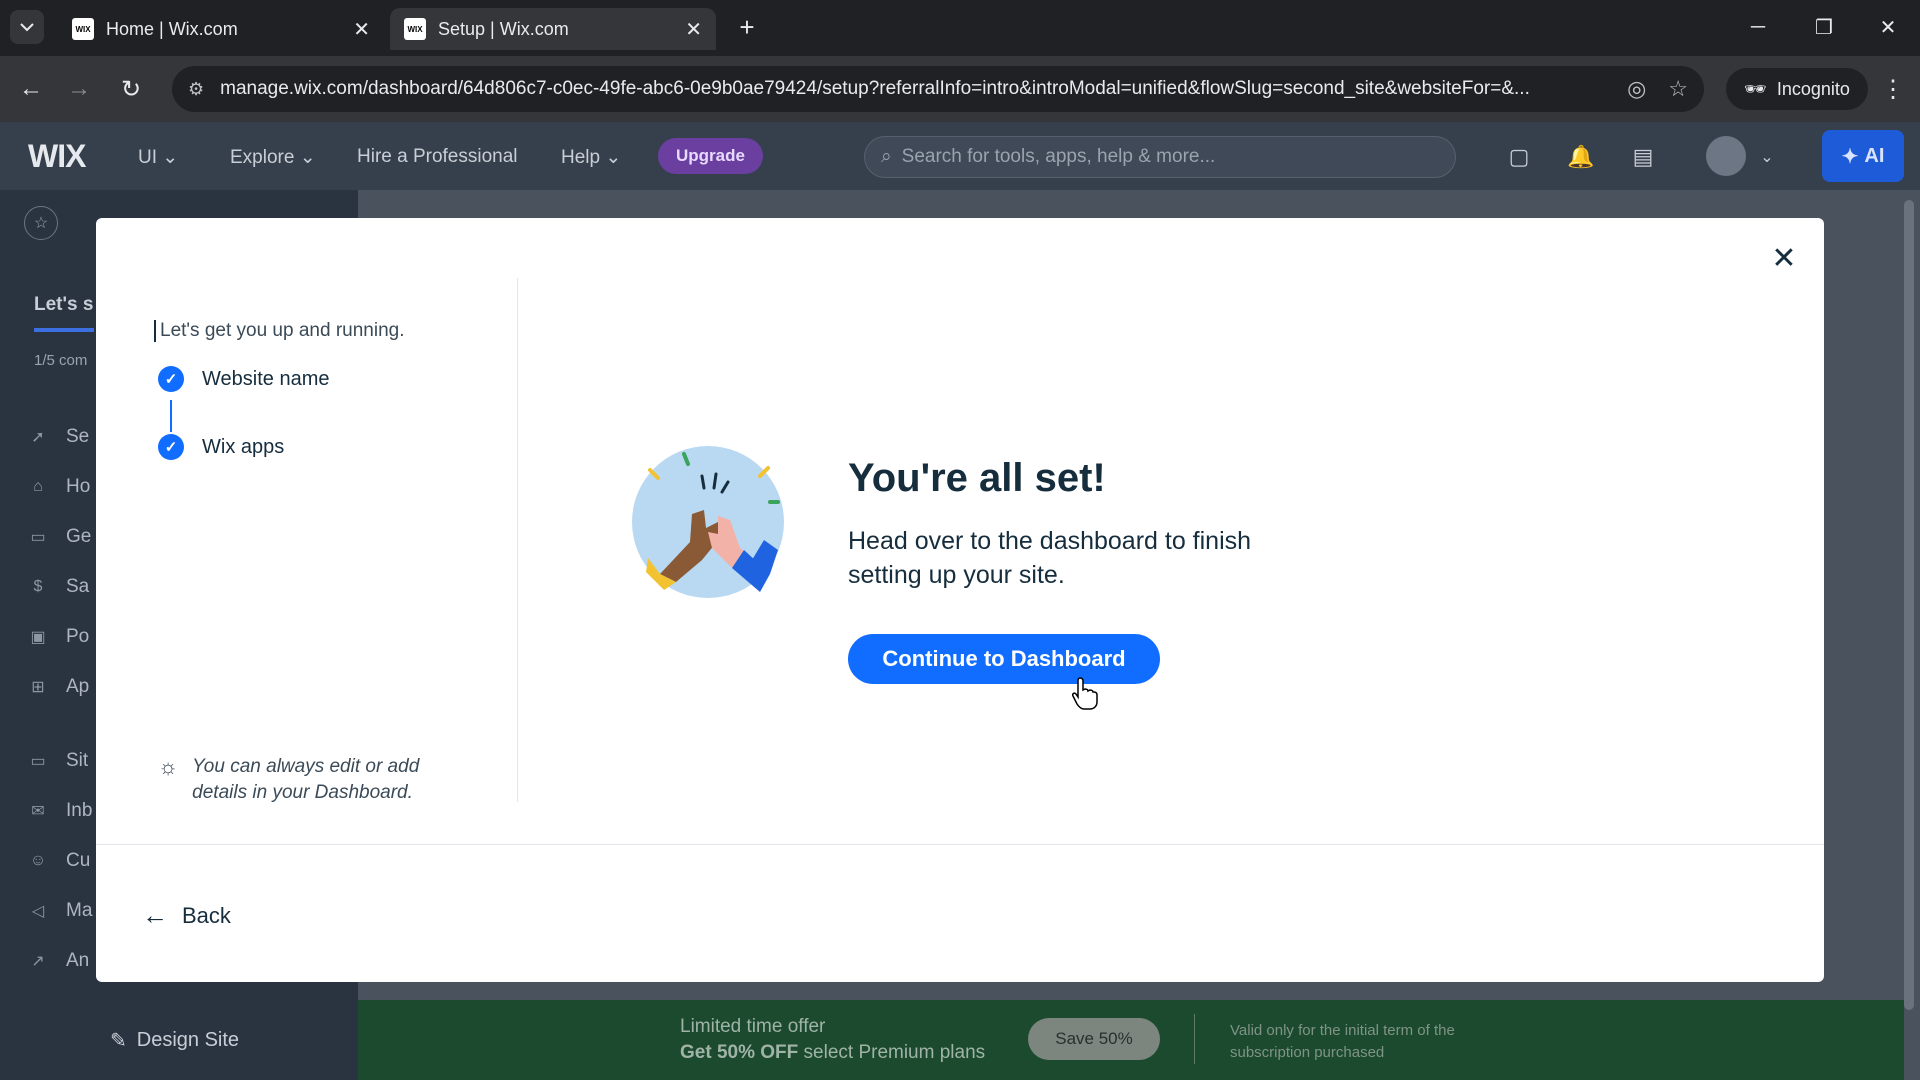 The image size is (1920, 1080). Describe the element at coordinates (1636, 89) in the screenshot. I see `eye-off-icon: ◎` at that location.